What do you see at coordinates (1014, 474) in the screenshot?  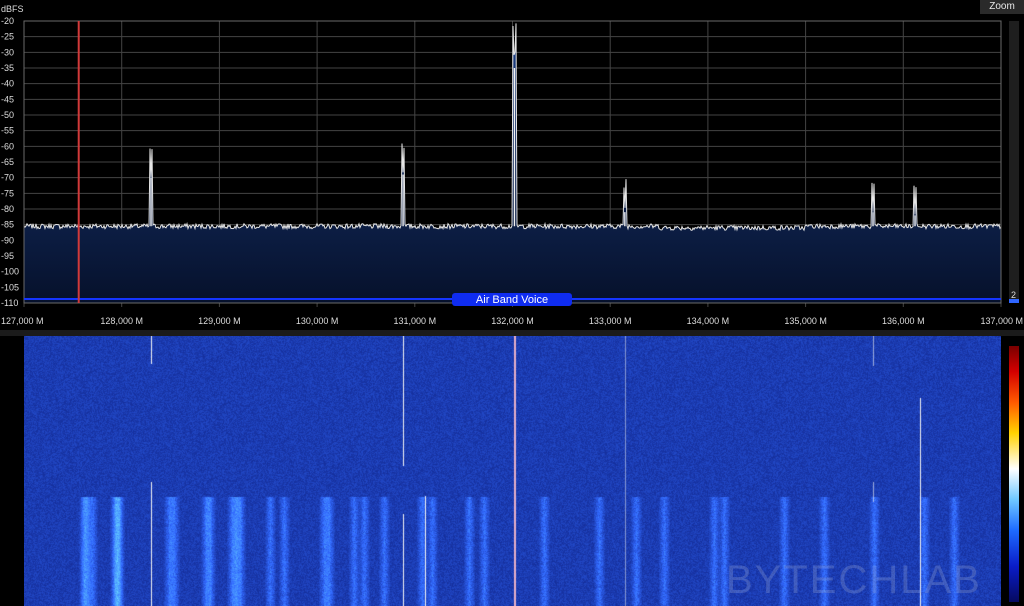 I see `waterfall-color-scale` at bounding box center [1014, 474].